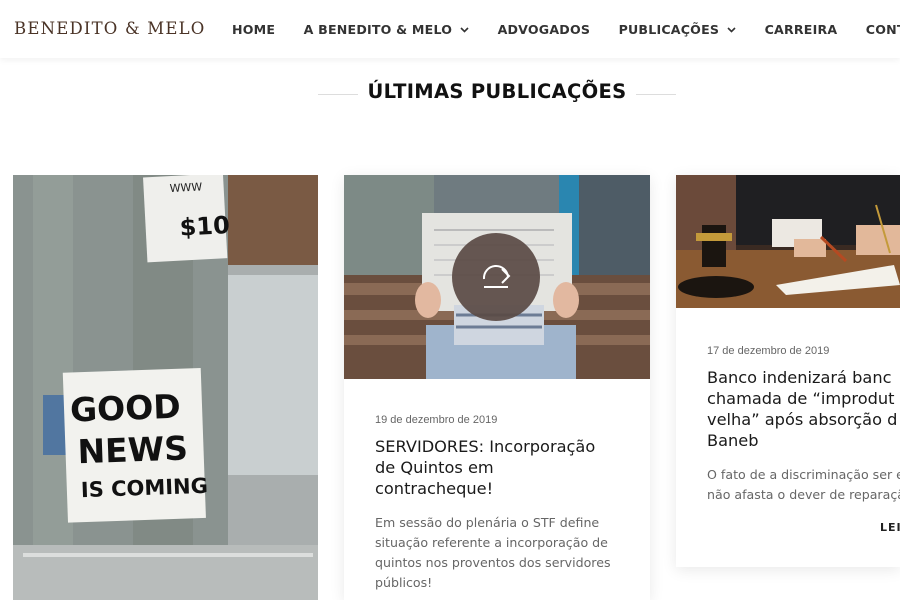 The height and width of the screenshot is (600, 900). Describe the element at coordinates (434, 488) in the screenshot. I see `post-title-line: contracheque!` at that location.